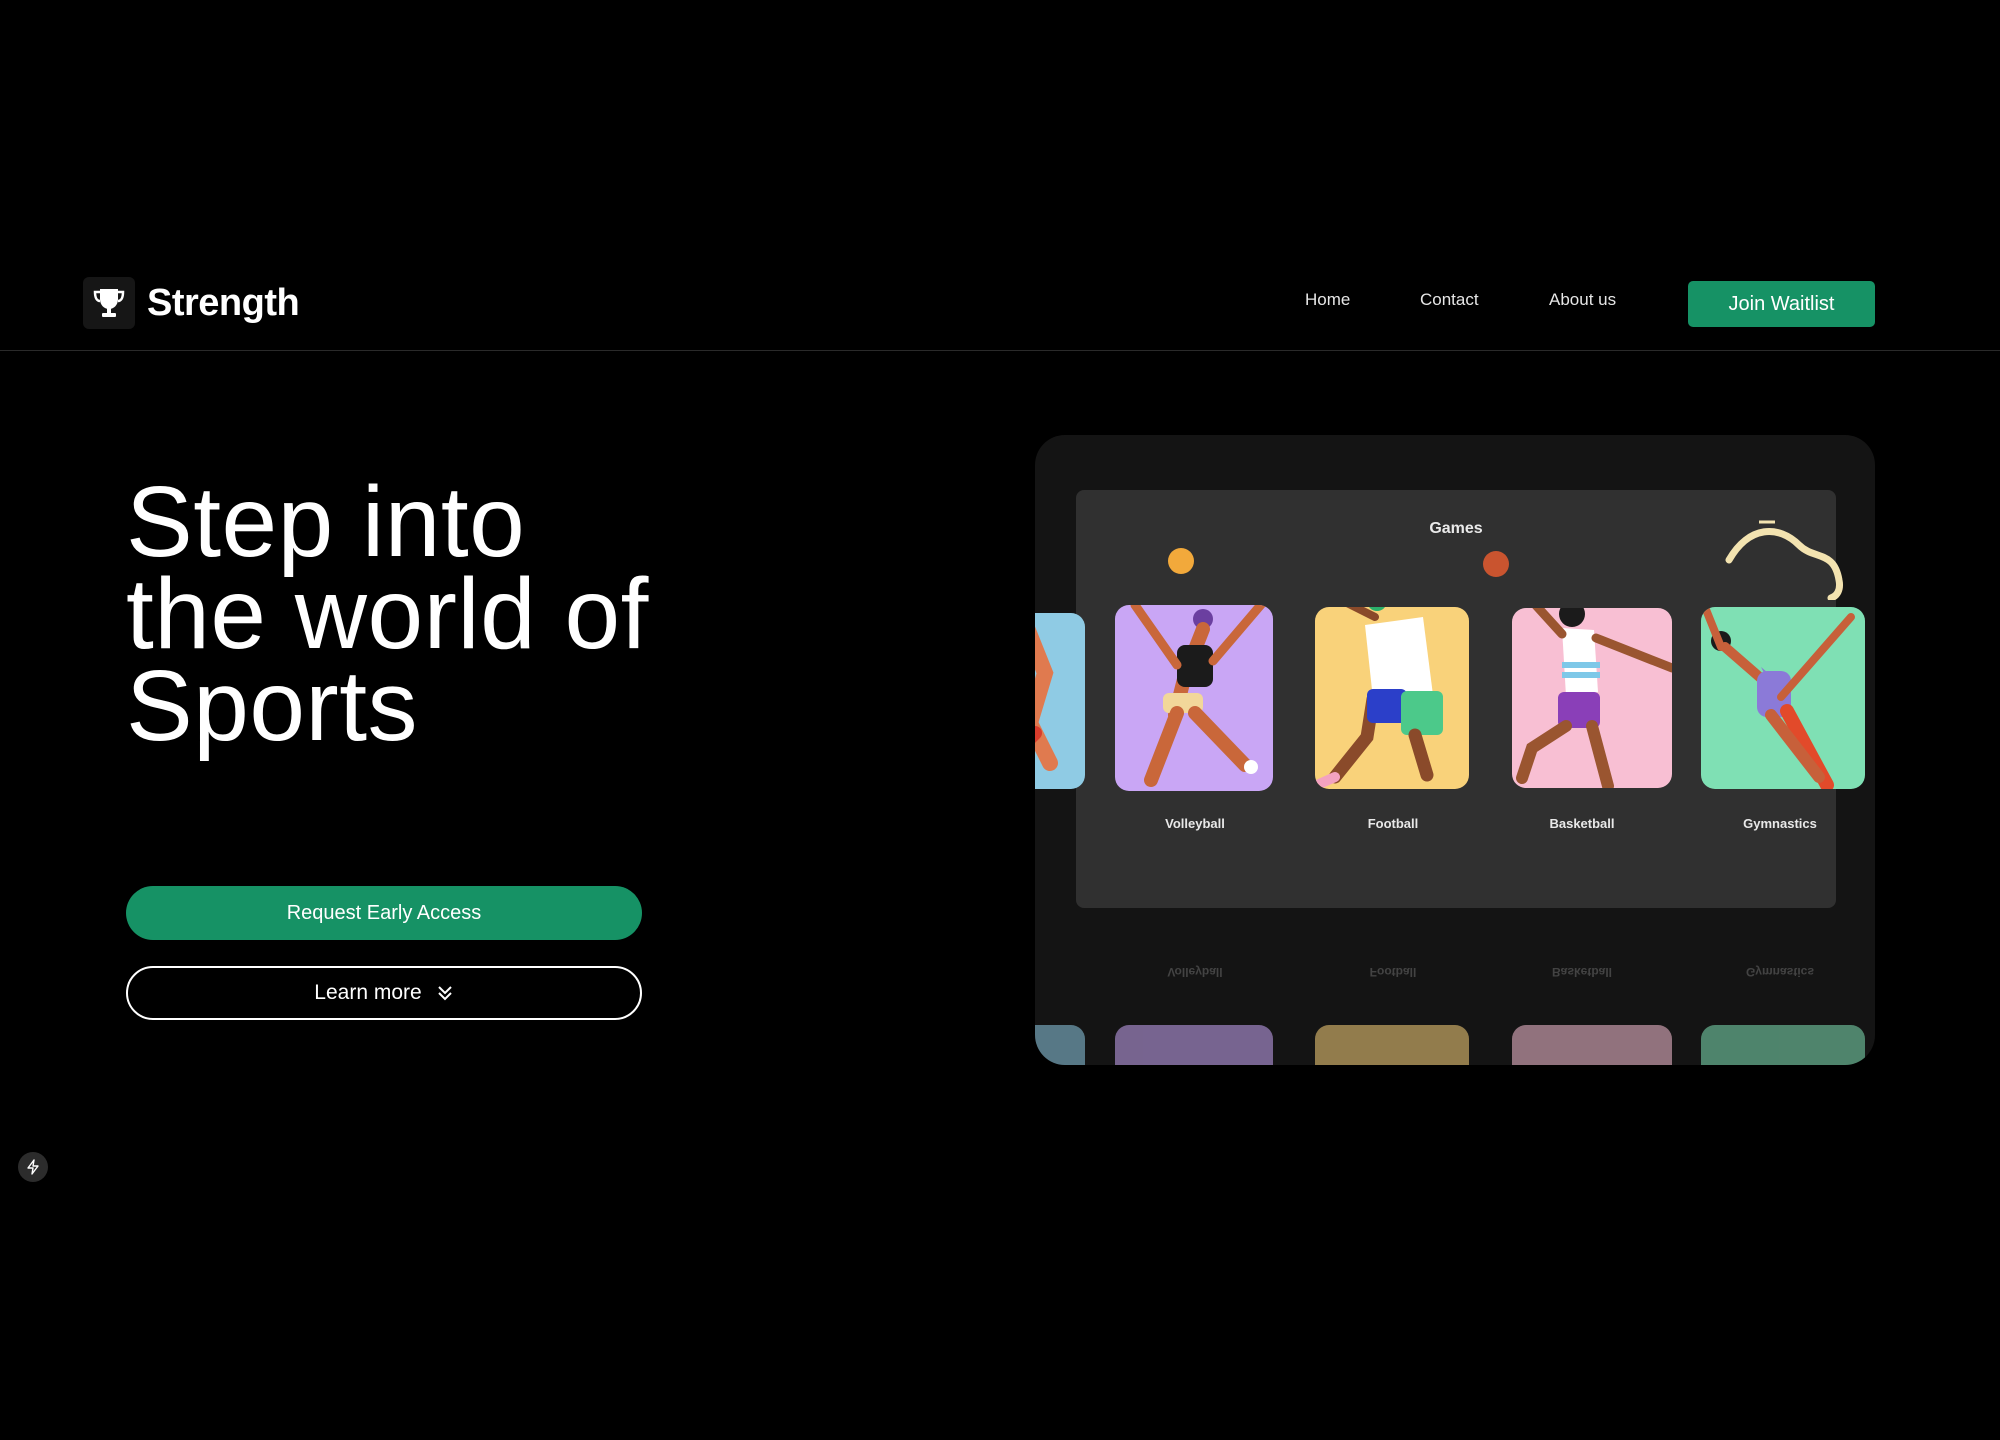  I want to click on learn-more-button: Learn more, so click(384, 993).